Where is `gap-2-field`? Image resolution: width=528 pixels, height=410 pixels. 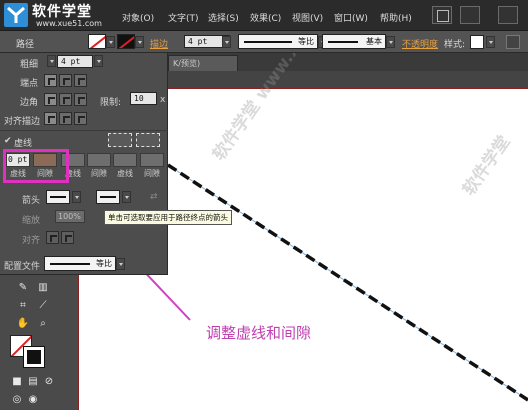 gap-2-field is located at coordinates (99, 160).